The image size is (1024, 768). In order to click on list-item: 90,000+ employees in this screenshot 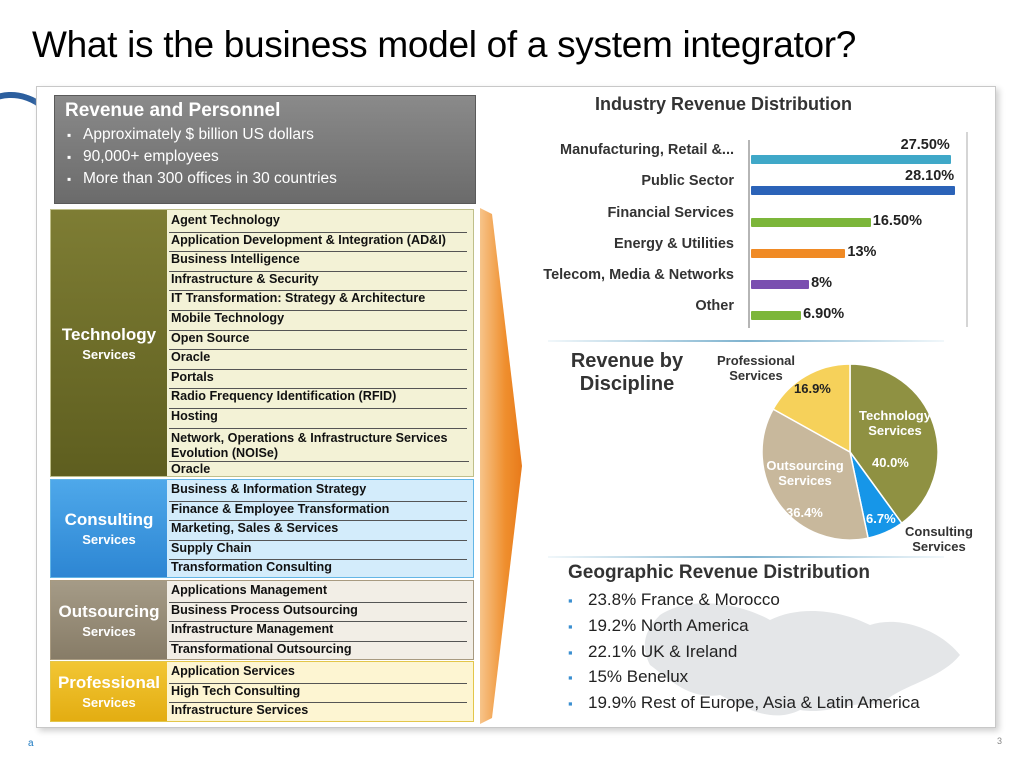, I will do `click(202, 157)`.